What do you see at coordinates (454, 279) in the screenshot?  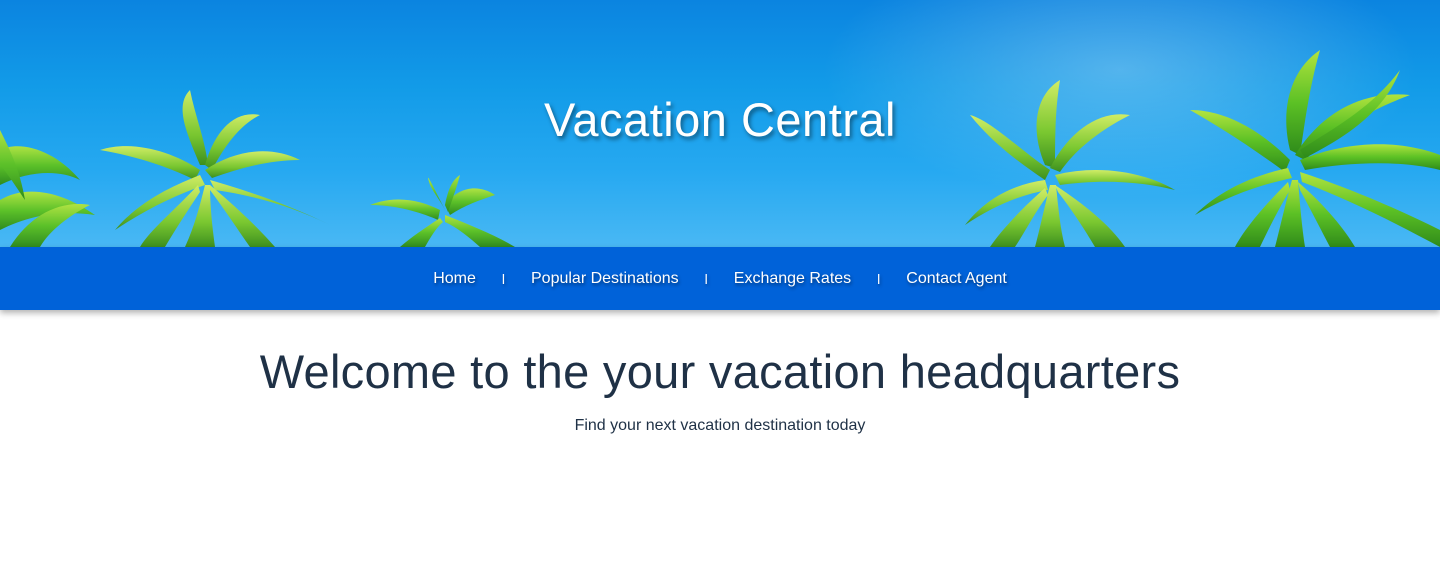 I see `nav-link-home: Home` at bounding box center [454, 279].